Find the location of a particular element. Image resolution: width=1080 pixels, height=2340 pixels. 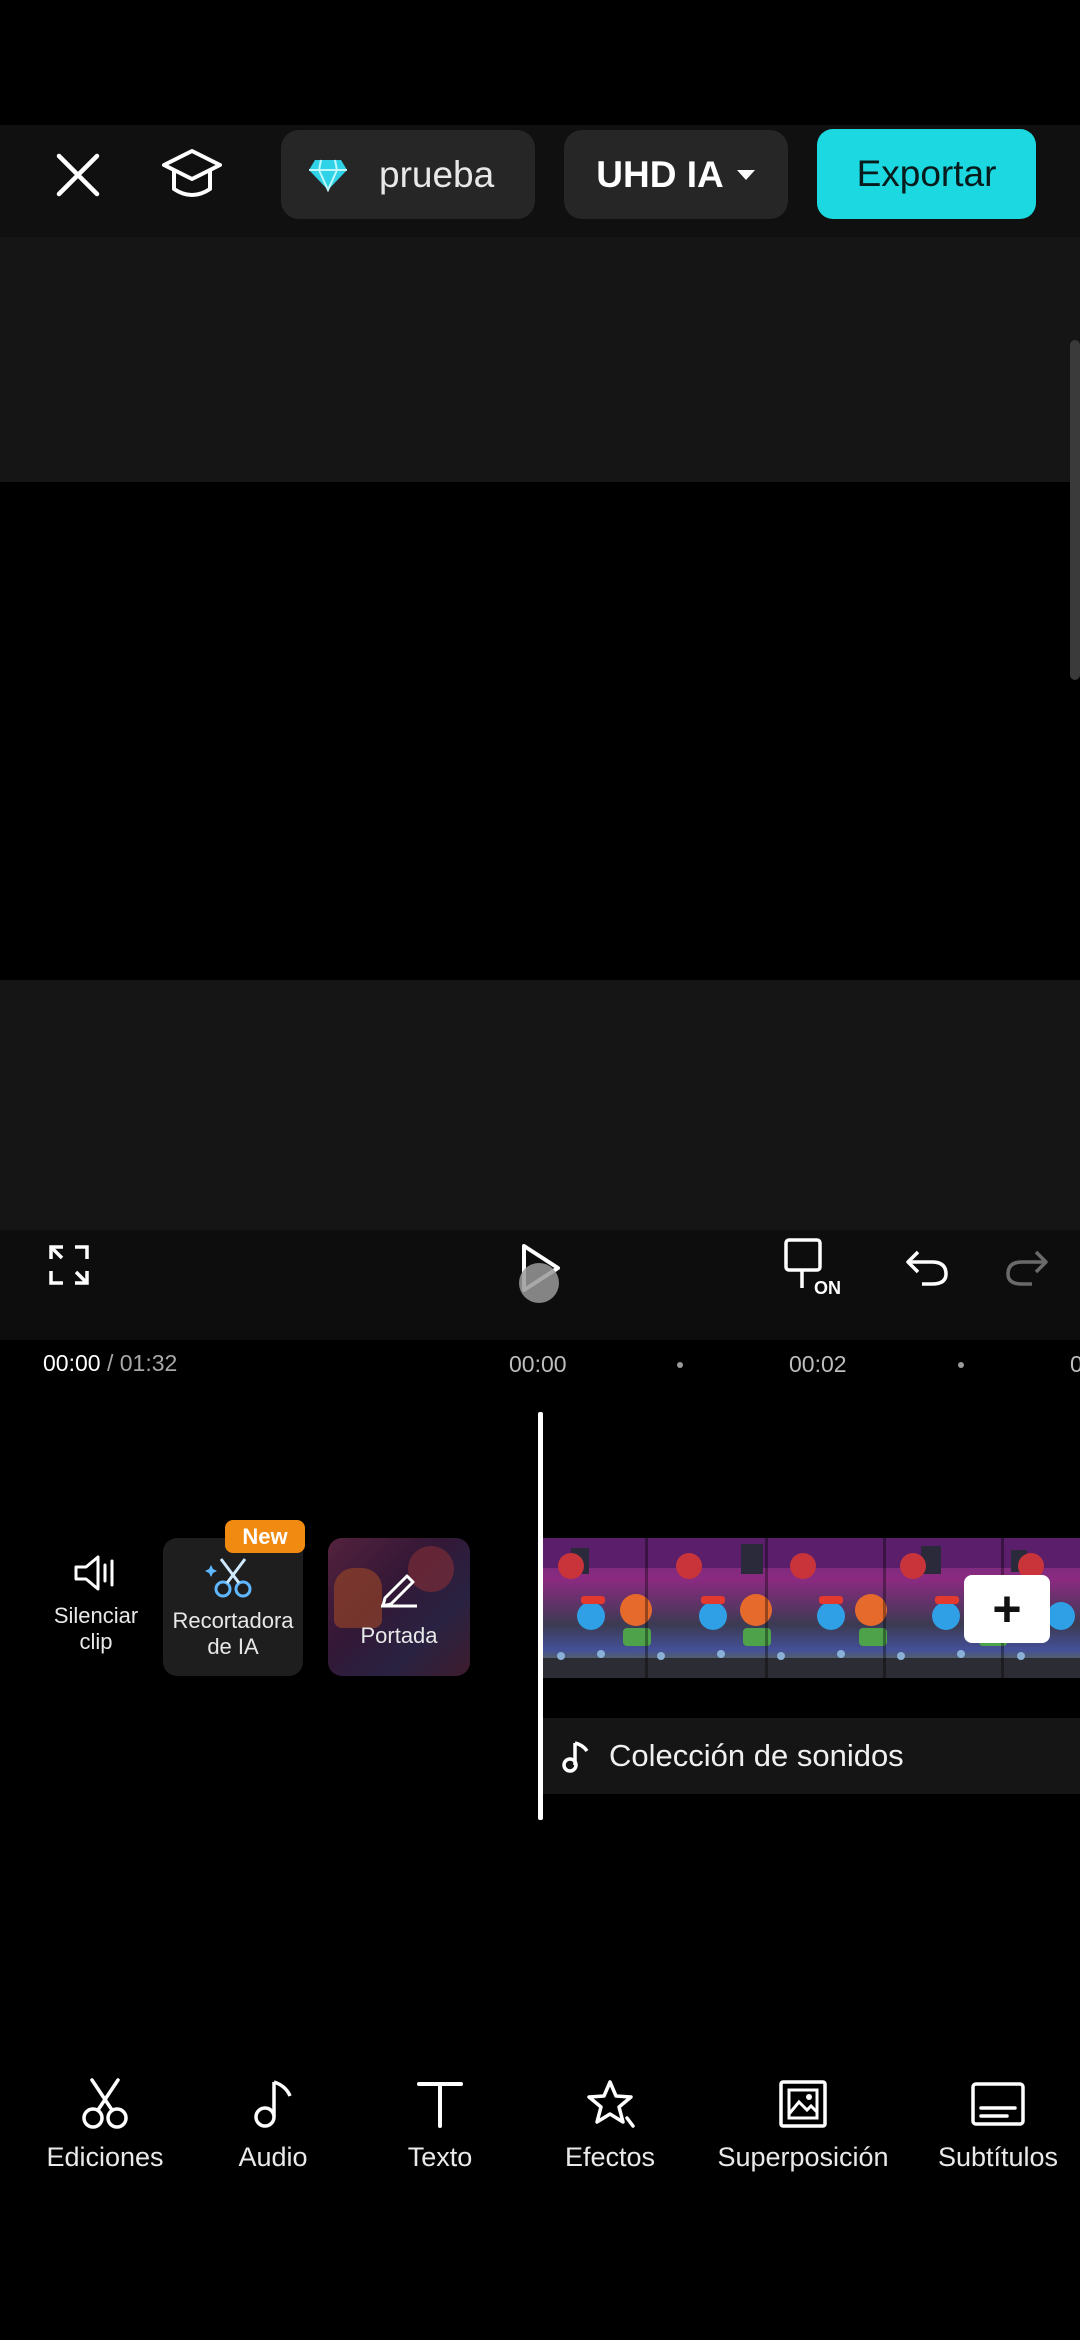

toolbar-label: Subtítulos is located at coordinates (998, 2157).